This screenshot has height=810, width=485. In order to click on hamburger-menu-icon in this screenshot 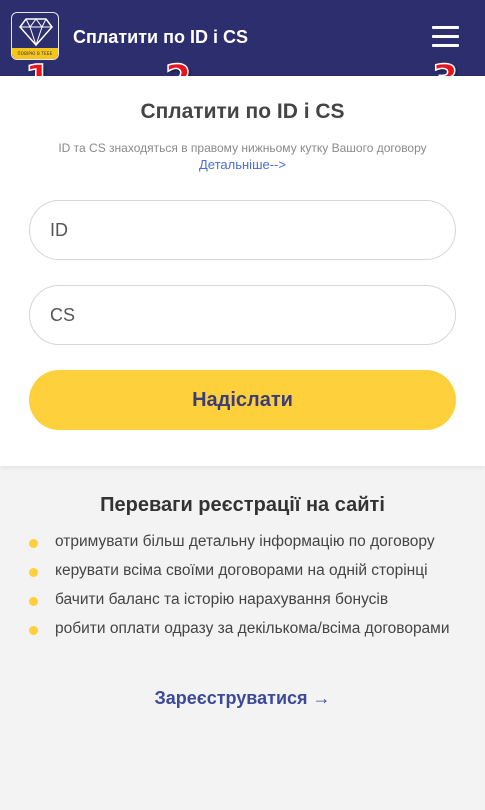, I will do `click(446, 37)`.